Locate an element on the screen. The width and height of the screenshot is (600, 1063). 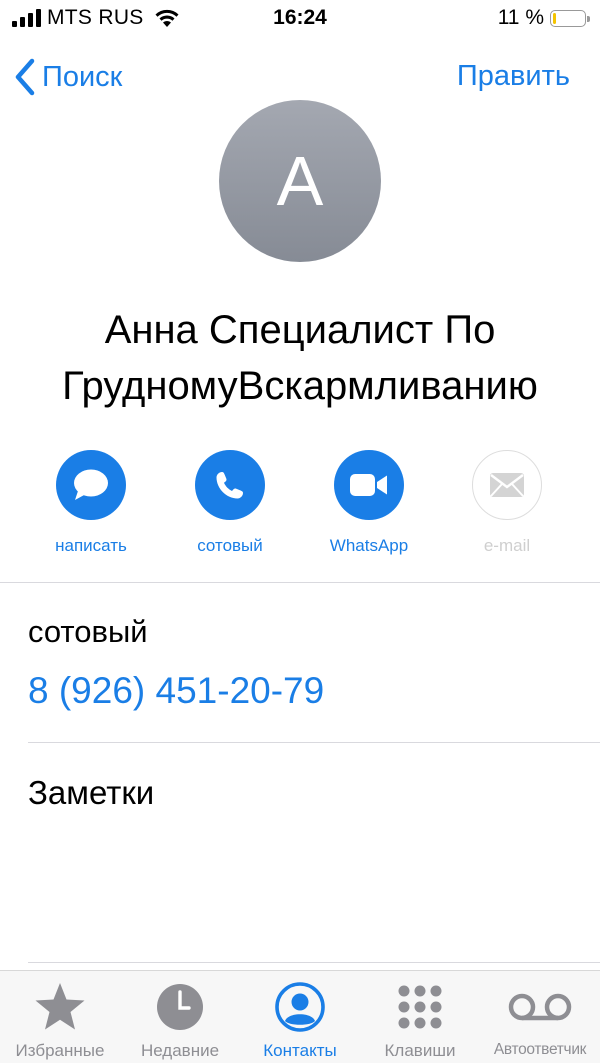
back-button: Поиск is located at coordinates (68, 77).